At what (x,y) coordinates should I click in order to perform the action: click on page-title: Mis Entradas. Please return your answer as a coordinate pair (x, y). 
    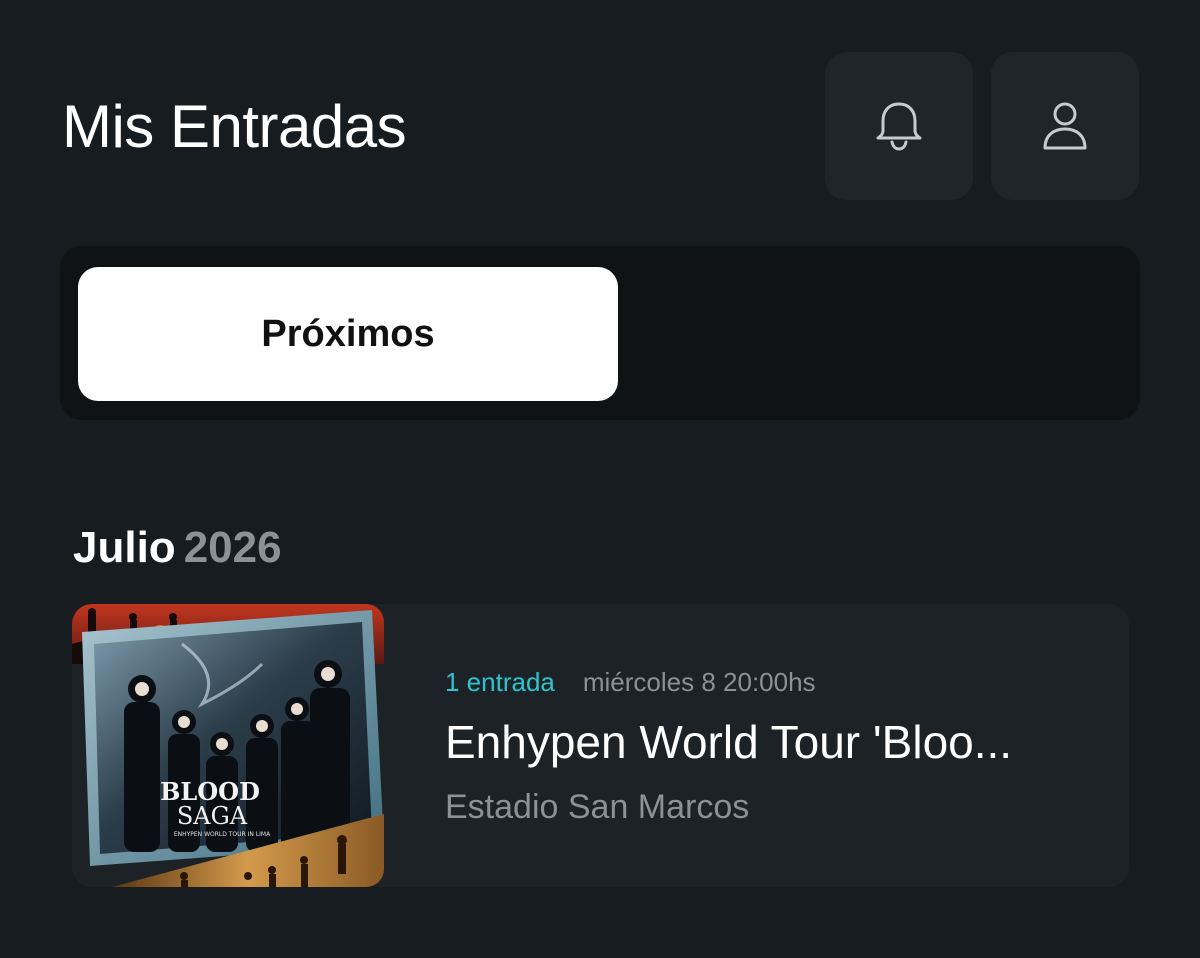
    Looking at the image, I should click on (234, 126).